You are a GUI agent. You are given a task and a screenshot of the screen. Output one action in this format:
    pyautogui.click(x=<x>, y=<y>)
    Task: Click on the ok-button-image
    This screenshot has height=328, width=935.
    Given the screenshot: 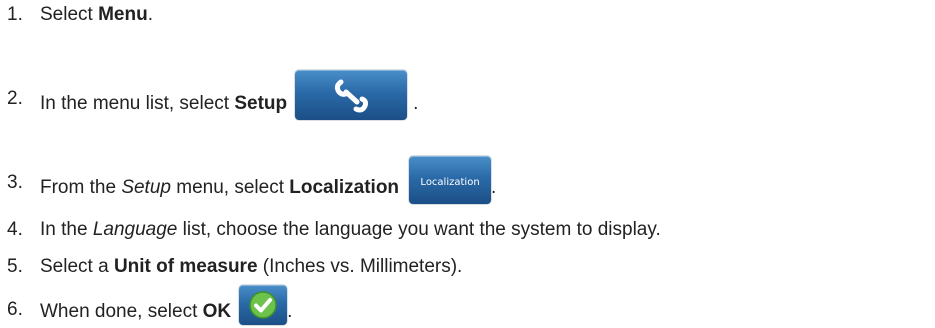 What is the action you would take?
    pyautogui.click(x=263, y=305)
    